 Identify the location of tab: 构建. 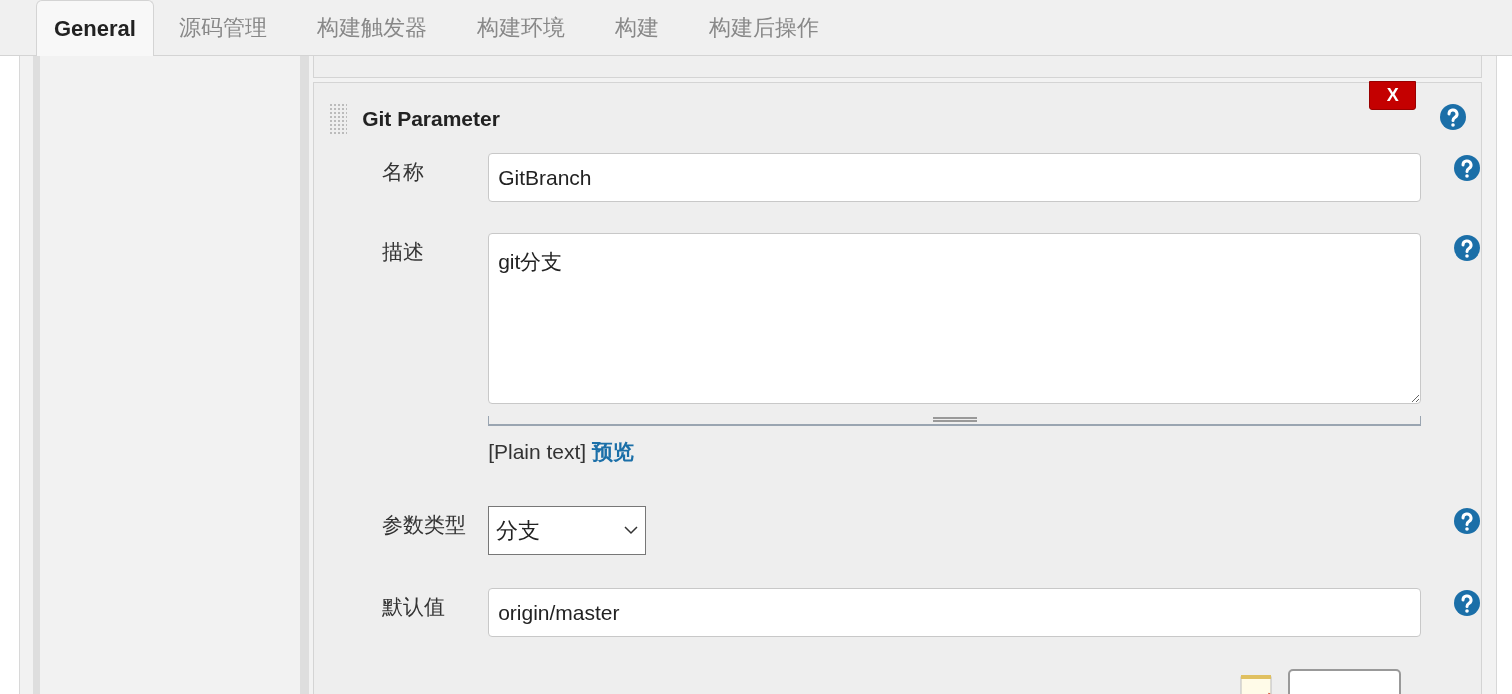
(636, 27).